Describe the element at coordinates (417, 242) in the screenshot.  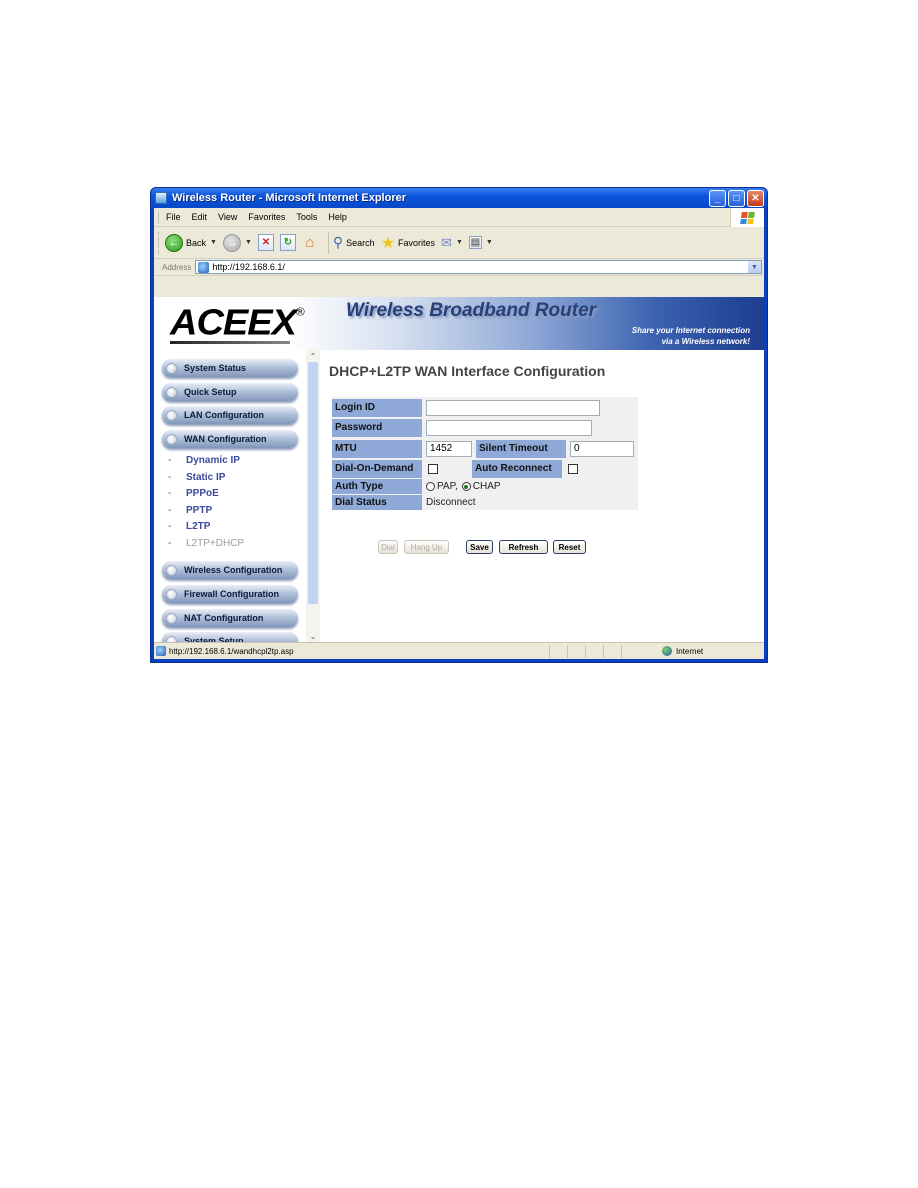
I see `favorites-label: Favorites` at that location.